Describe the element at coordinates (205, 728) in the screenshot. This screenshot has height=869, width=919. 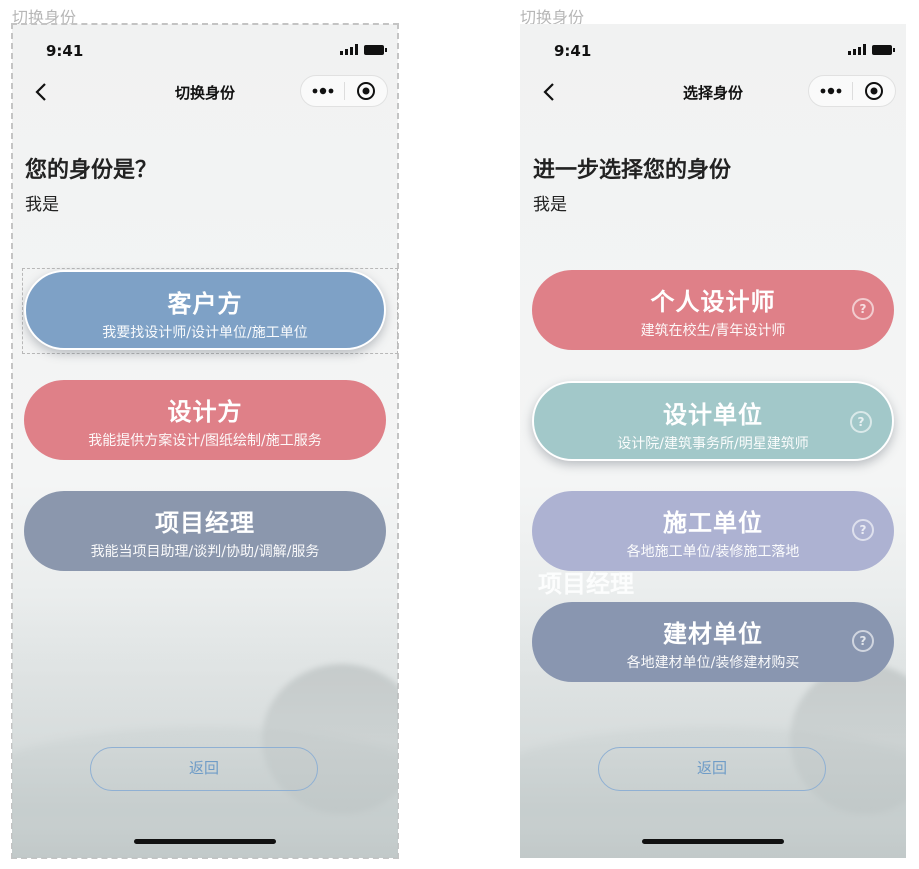
I see `background-fog` at that location.